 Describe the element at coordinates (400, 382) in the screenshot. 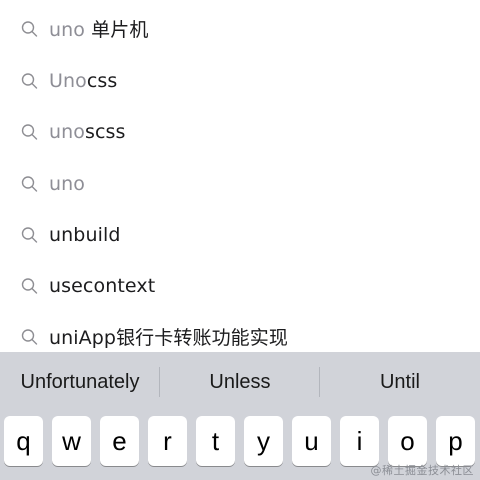

I see `prediction-3: Until` at that location.